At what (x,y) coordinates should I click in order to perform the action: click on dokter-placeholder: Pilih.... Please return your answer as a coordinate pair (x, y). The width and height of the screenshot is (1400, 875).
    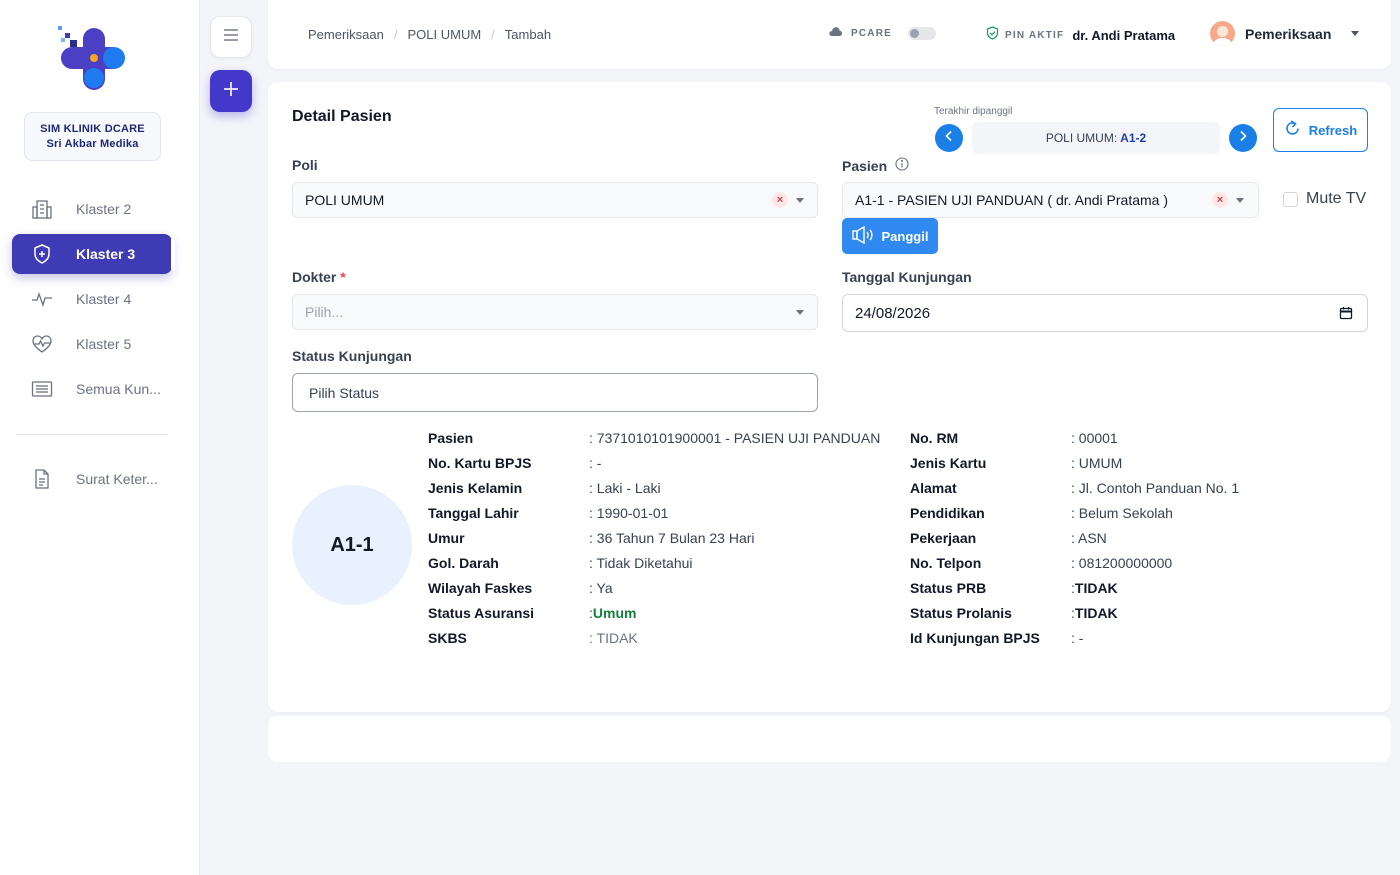
    Looking at the image, I should click on (324, 312).